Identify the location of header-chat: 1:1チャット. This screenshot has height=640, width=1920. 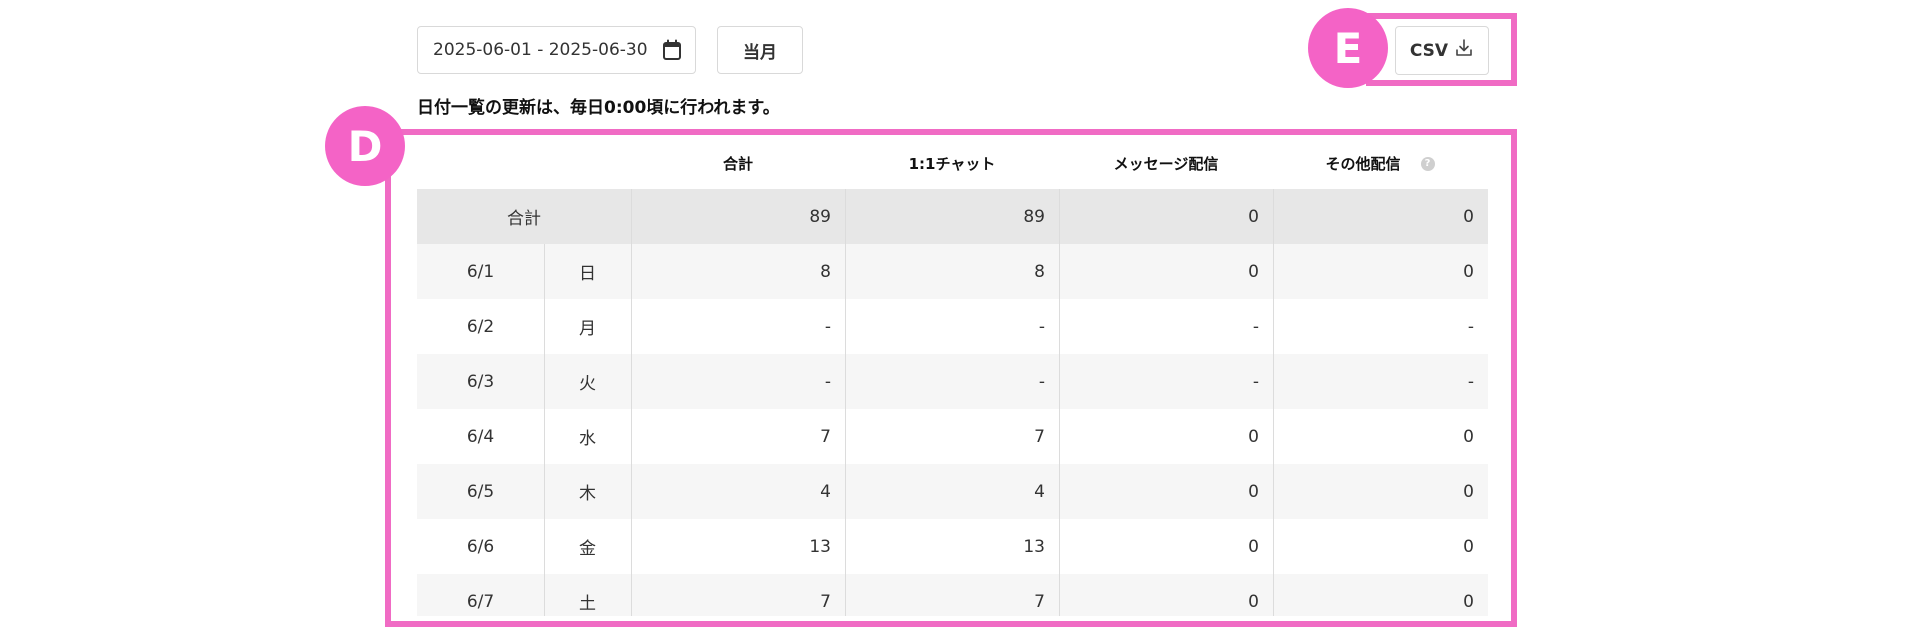
(952, 164).